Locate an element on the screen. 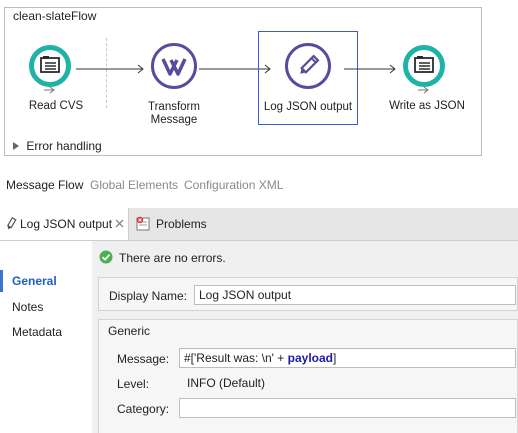  display-name-group: Display Name: Log JSON output is located at coordinates (308, 294).